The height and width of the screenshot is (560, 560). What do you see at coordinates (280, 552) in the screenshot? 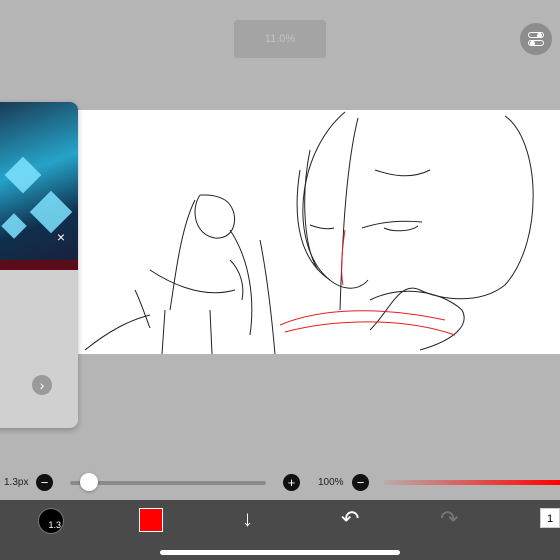
I see `home-indicator` at bounding box center [280, 552].